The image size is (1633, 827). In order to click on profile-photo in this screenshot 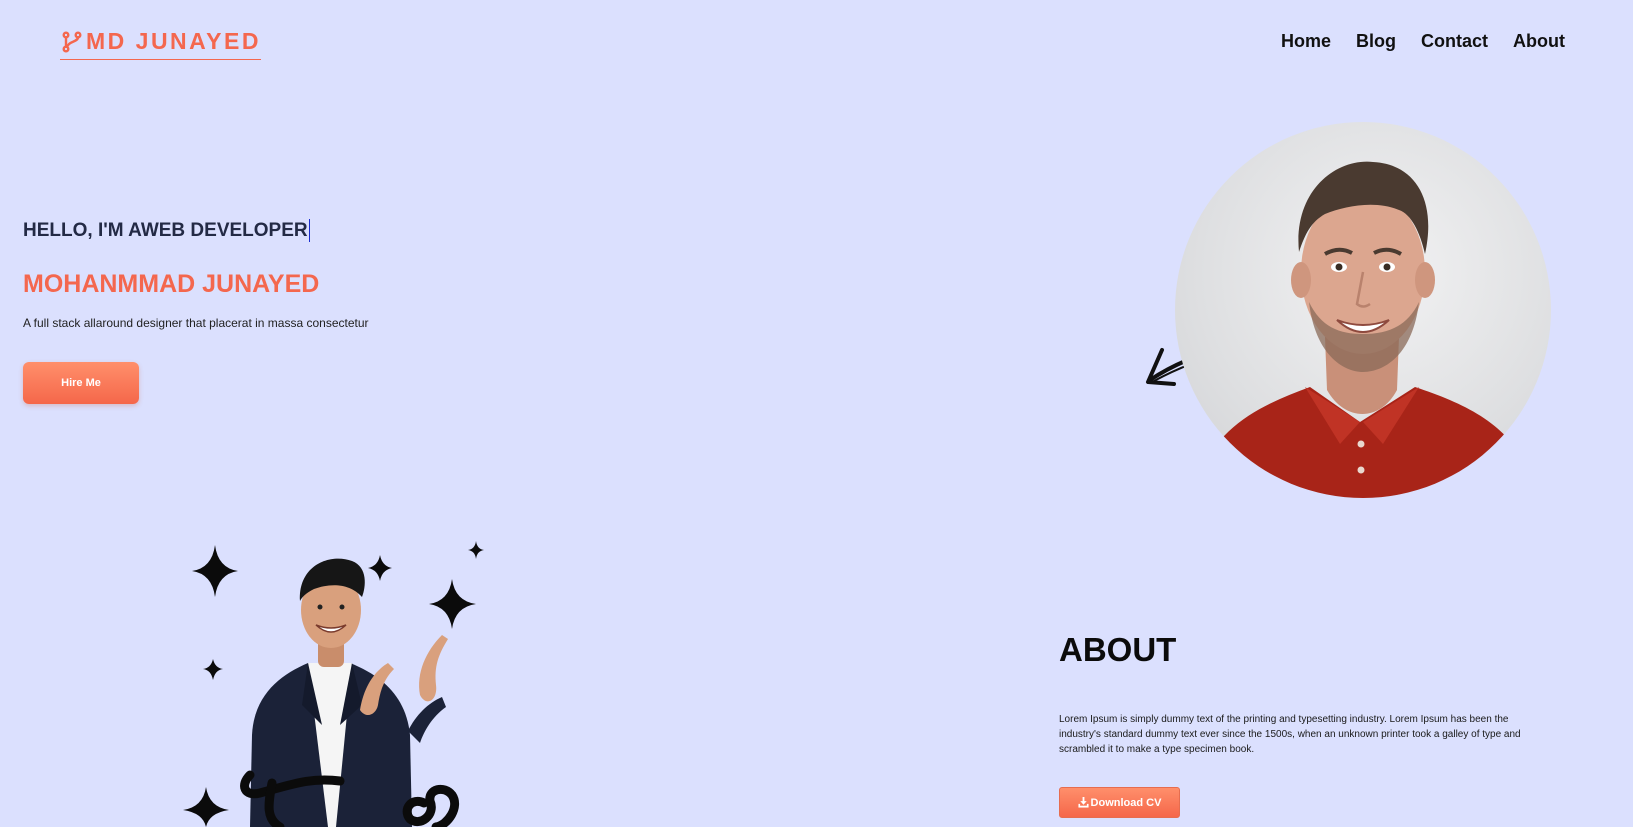, I will do `click(1363, 310)`.